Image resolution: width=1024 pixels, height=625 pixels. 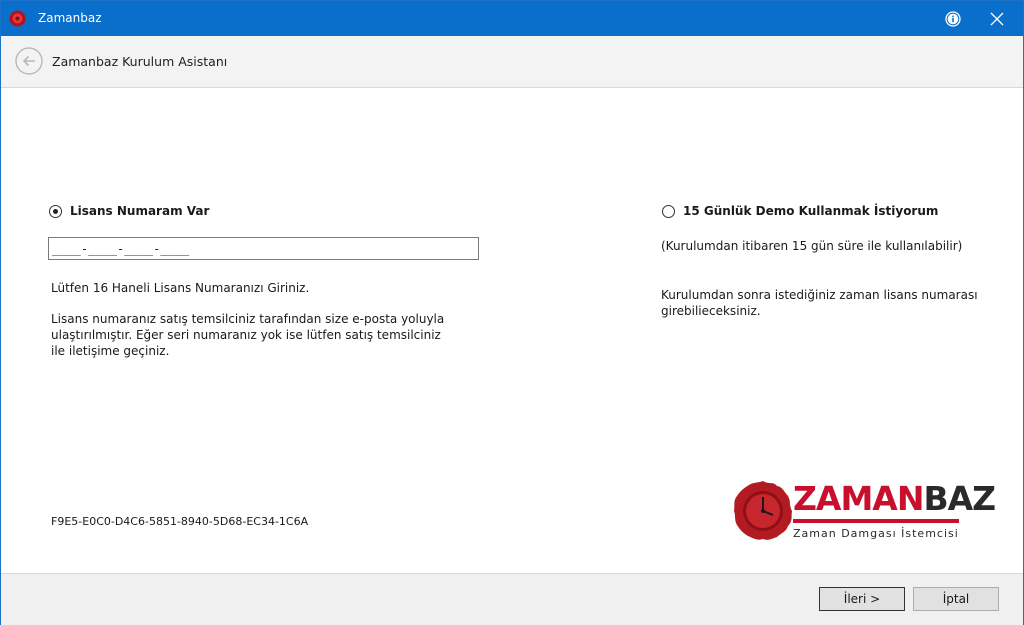 I want to click on demo-option-label: 15 Günlük Demo Kullanmak İstiyorum, so click(x=810, y=211).